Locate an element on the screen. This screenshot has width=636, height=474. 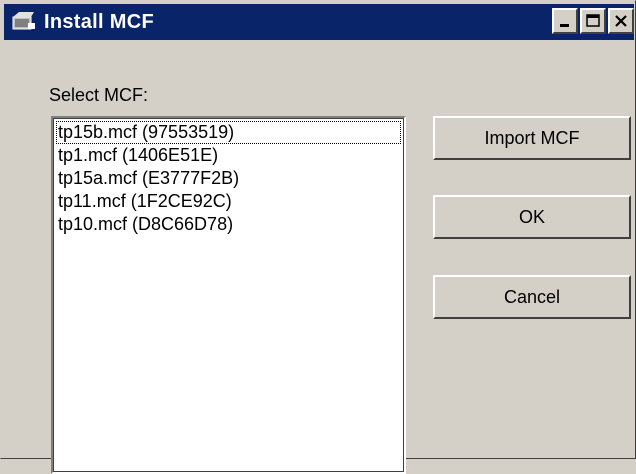
maximize-icon is located at coordinates (593, 20).